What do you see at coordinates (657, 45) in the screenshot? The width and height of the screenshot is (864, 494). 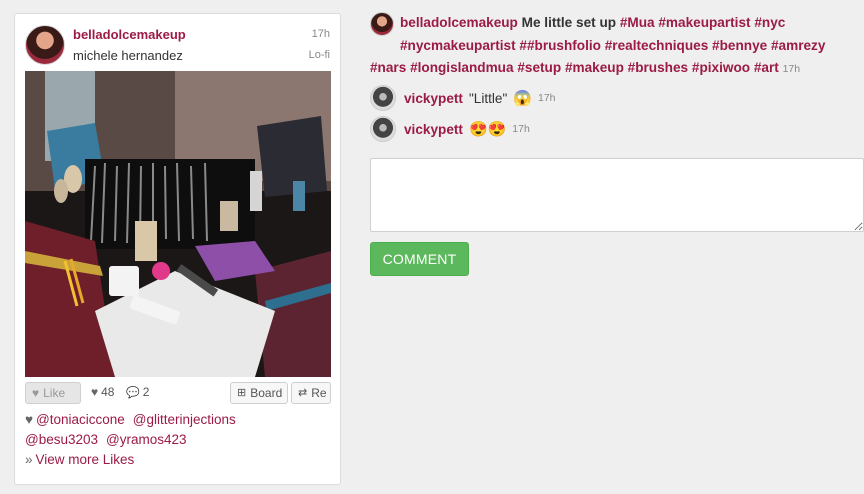 I see `hashtag-link: #realtechniques` at bounding box center [657, 45].